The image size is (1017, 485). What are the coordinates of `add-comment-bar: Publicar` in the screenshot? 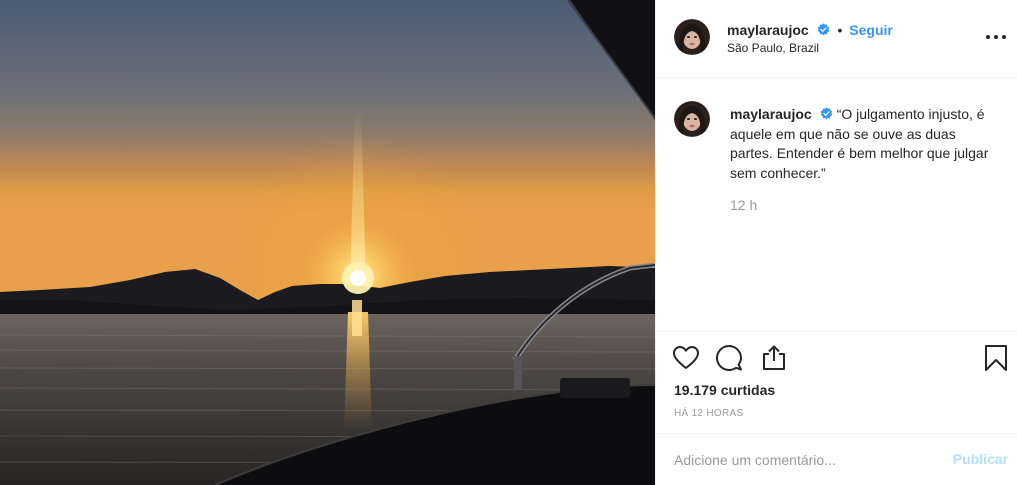 It's located at (836, 459).